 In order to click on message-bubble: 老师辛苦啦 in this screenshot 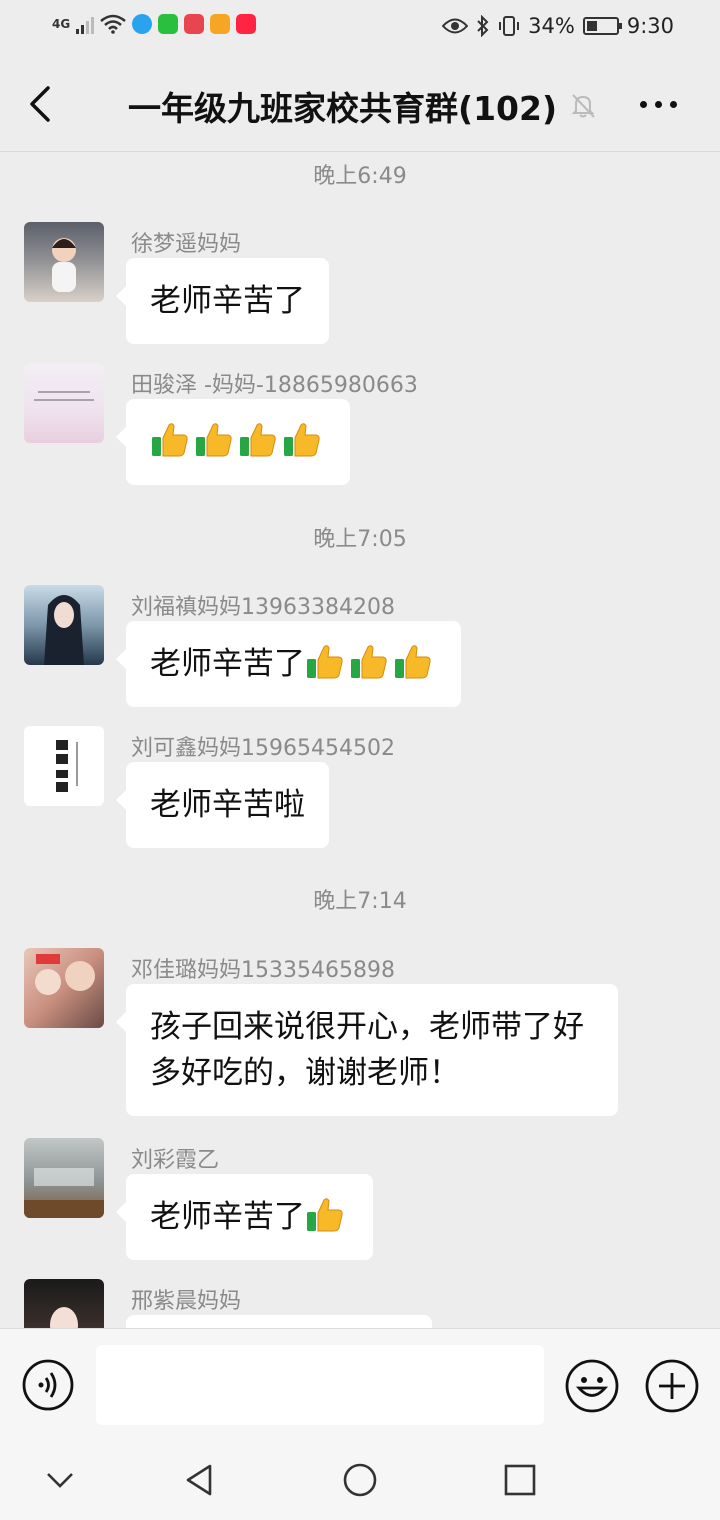, I will do `click(222, 805)`.